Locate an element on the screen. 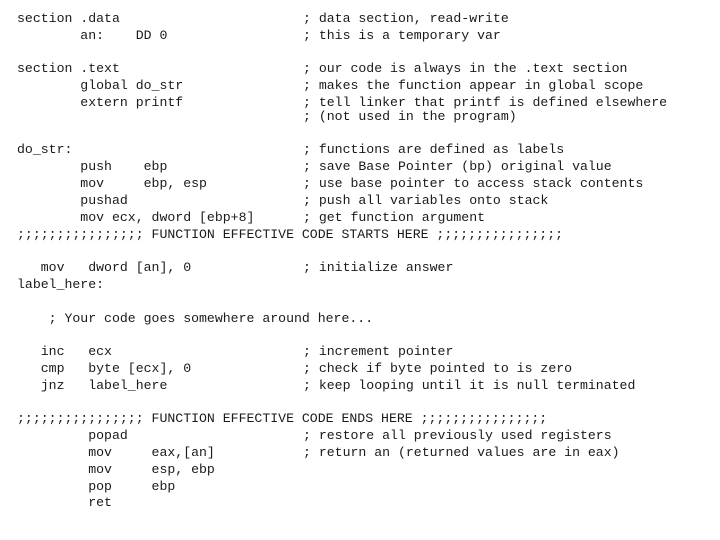 This screenshot has height=540, width=720. comment-section-data: ; data section, read-write is located at coordinates (406, 18).